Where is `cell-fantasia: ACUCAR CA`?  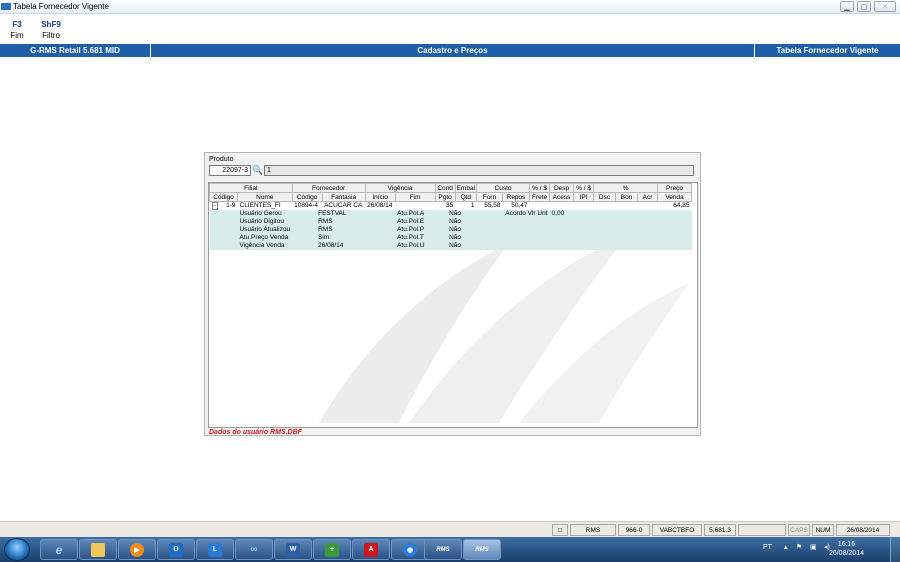 cell-fantasia: ACUCAR CA is located at coordinates (344, 205).